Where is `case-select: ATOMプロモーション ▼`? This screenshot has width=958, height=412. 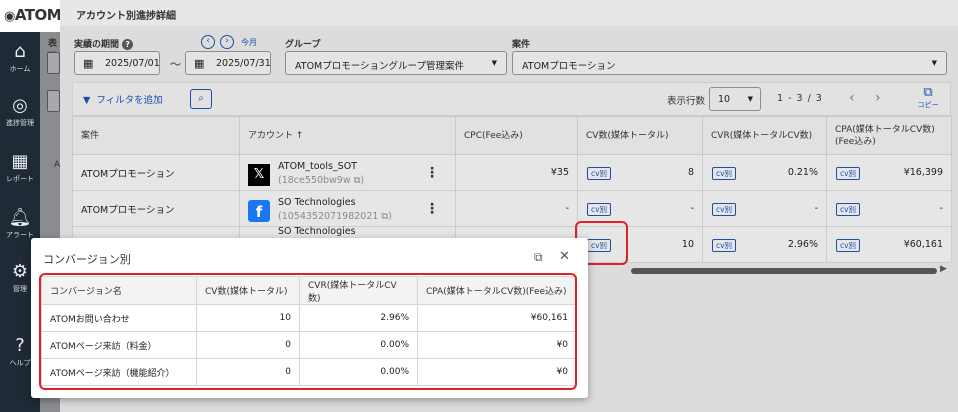 case-select: ATOMプロモーション ▼ is located at coordinates (729, 63).